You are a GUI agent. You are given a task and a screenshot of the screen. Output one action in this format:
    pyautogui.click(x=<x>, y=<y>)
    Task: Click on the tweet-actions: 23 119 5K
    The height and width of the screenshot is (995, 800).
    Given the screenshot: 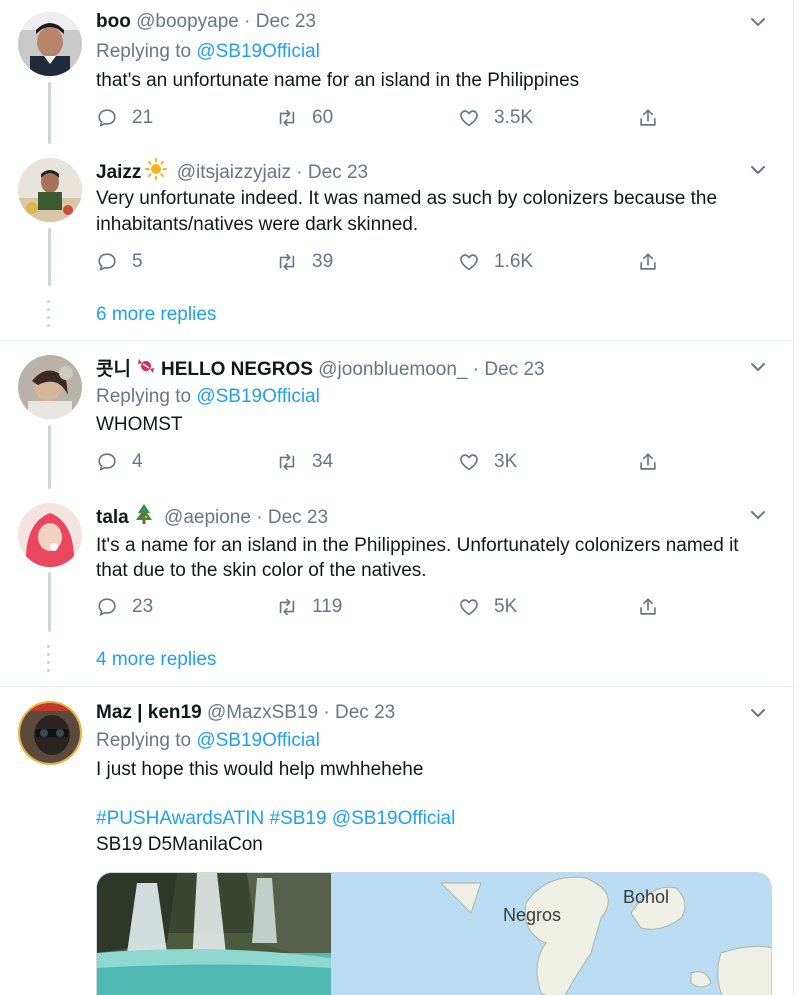 What is the action you would take?
    pyautogui.click(x=396, y=609)
    